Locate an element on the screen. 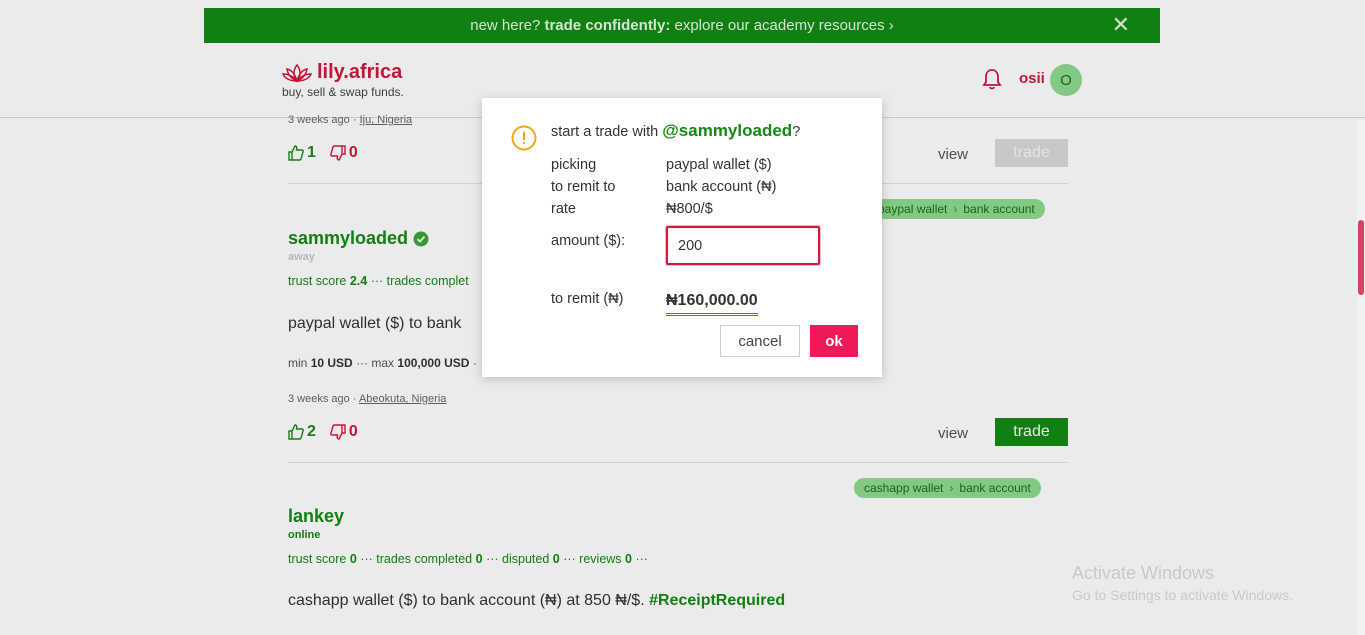  scrollbar-thumb is located at coordinates (1361, 257).